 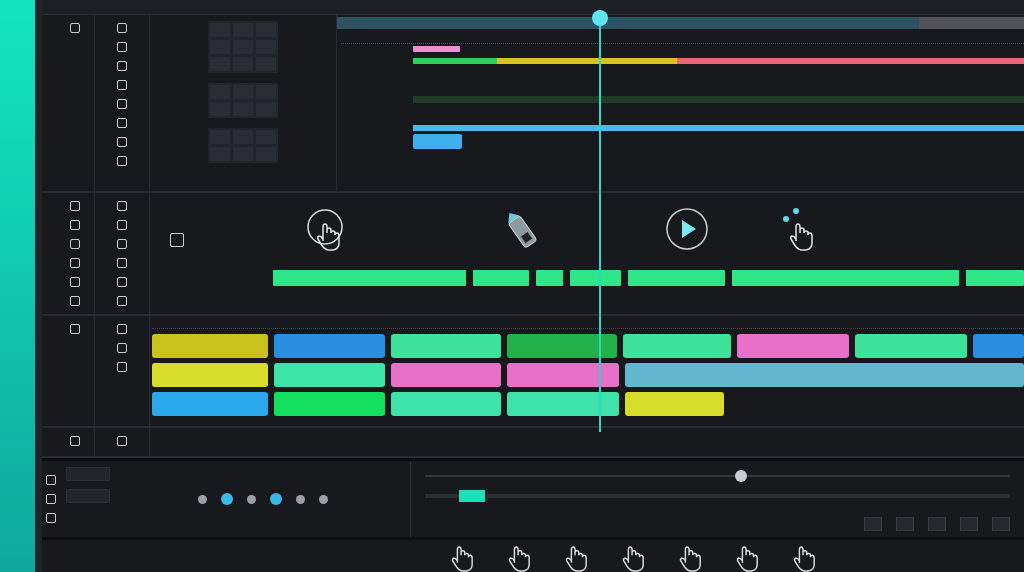 I want to click on record-button, so click(x=227, y=499).